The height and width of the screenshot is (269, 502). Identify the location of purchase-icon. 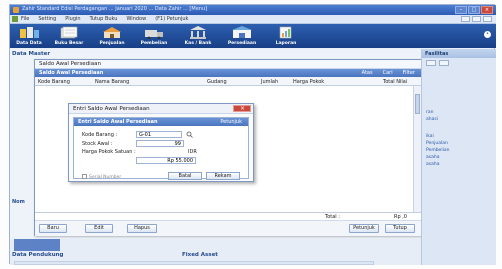
(154, 34).